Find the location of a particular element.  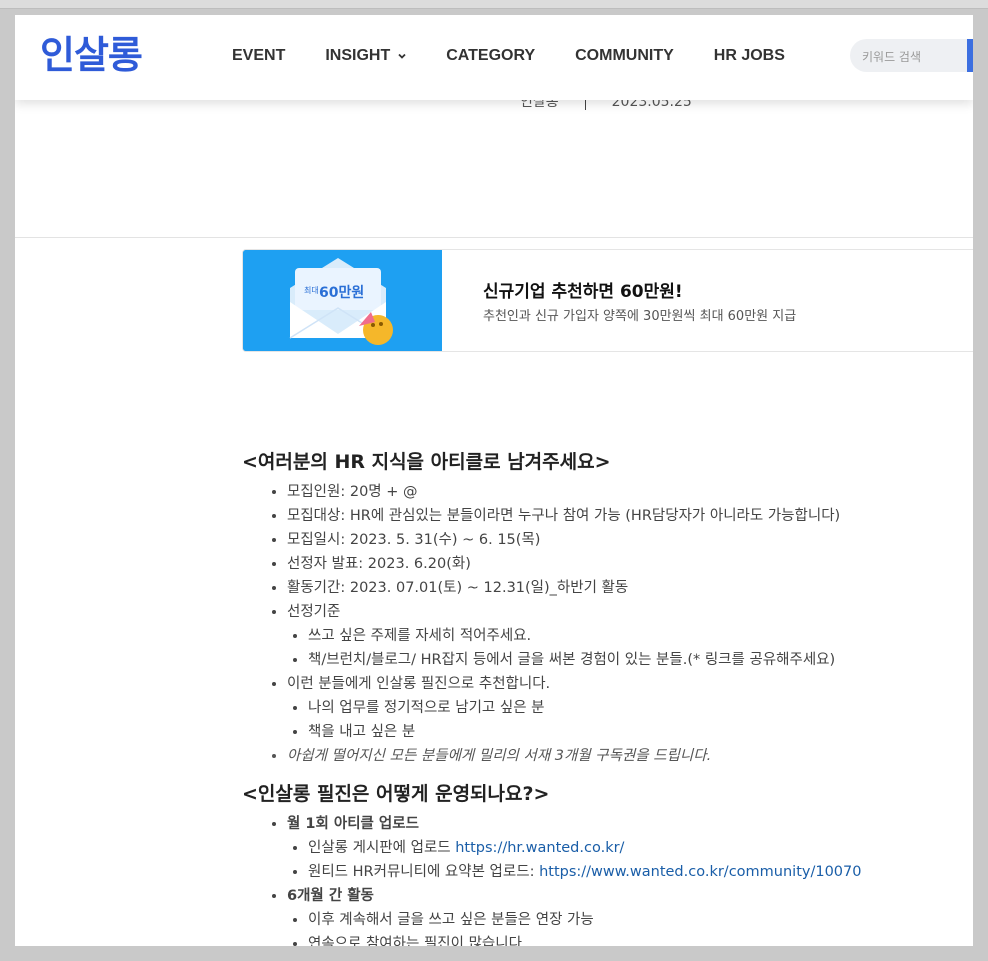

envelope-illustration: 최대 60만원 is located at coordinates (342, 300).